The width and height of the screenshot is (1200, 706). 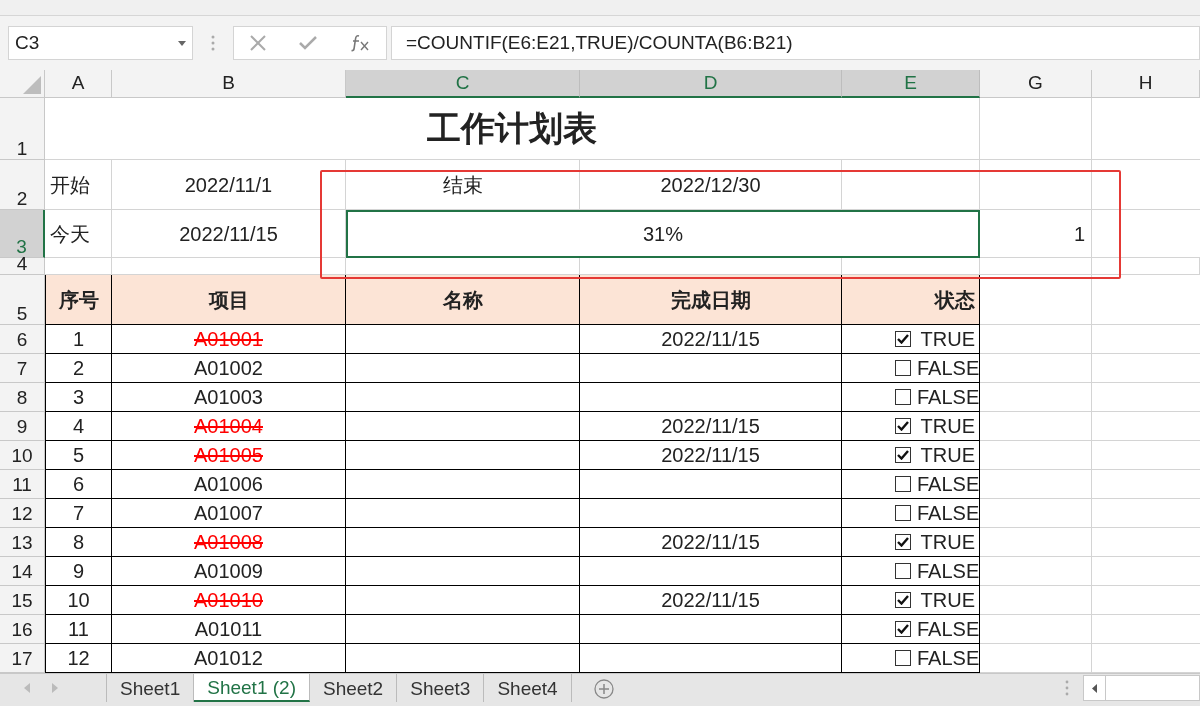 I want to click on table-cell: 11, so click(x=78, y=629).